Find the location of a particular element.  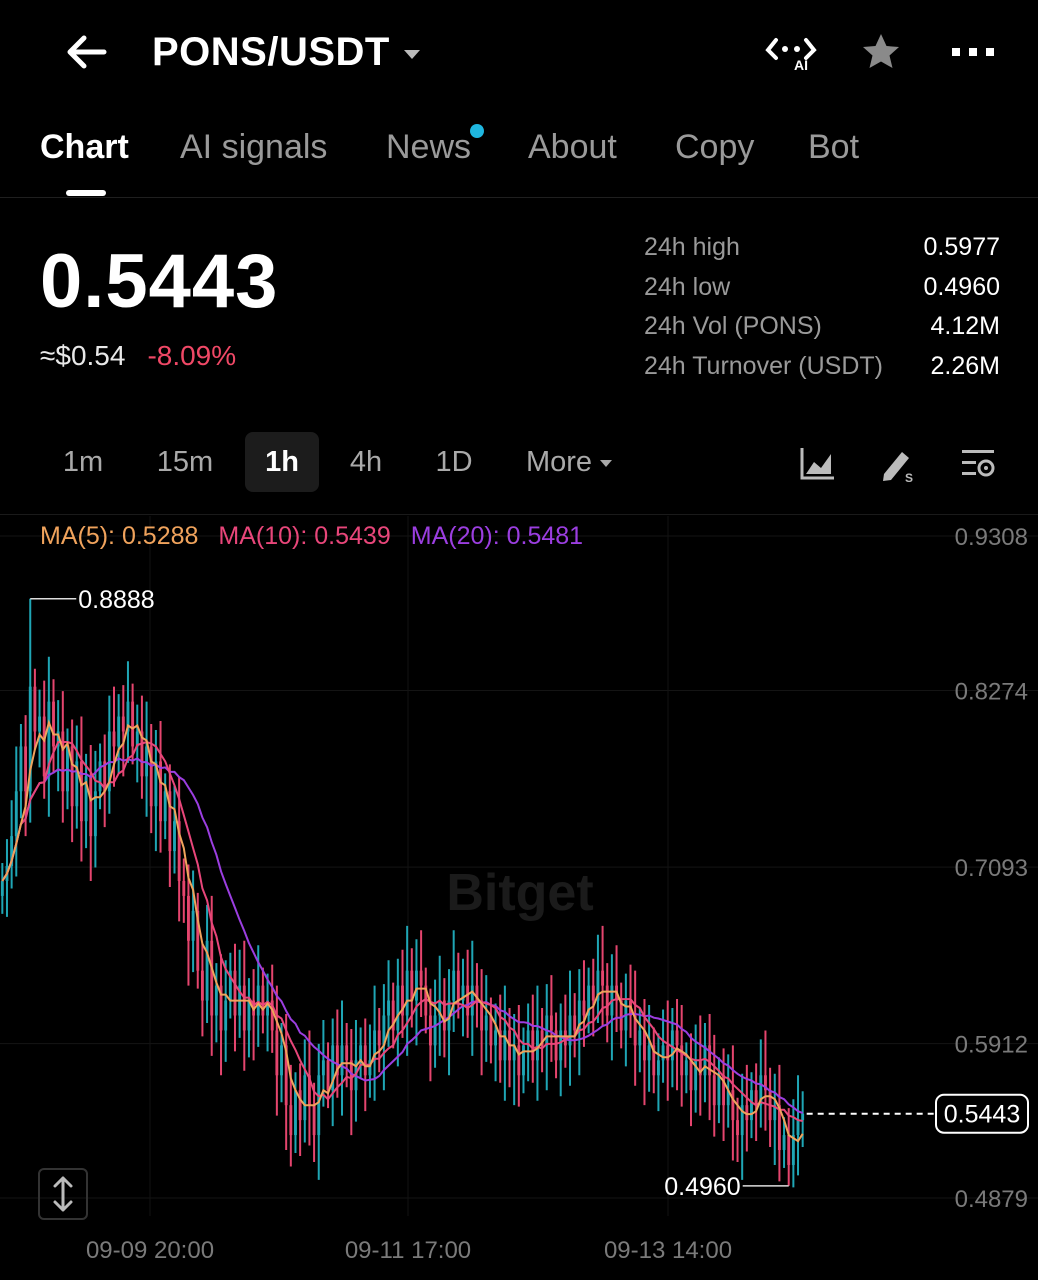

ai-assistant-icon: AI is located at coordinates (791, 52).